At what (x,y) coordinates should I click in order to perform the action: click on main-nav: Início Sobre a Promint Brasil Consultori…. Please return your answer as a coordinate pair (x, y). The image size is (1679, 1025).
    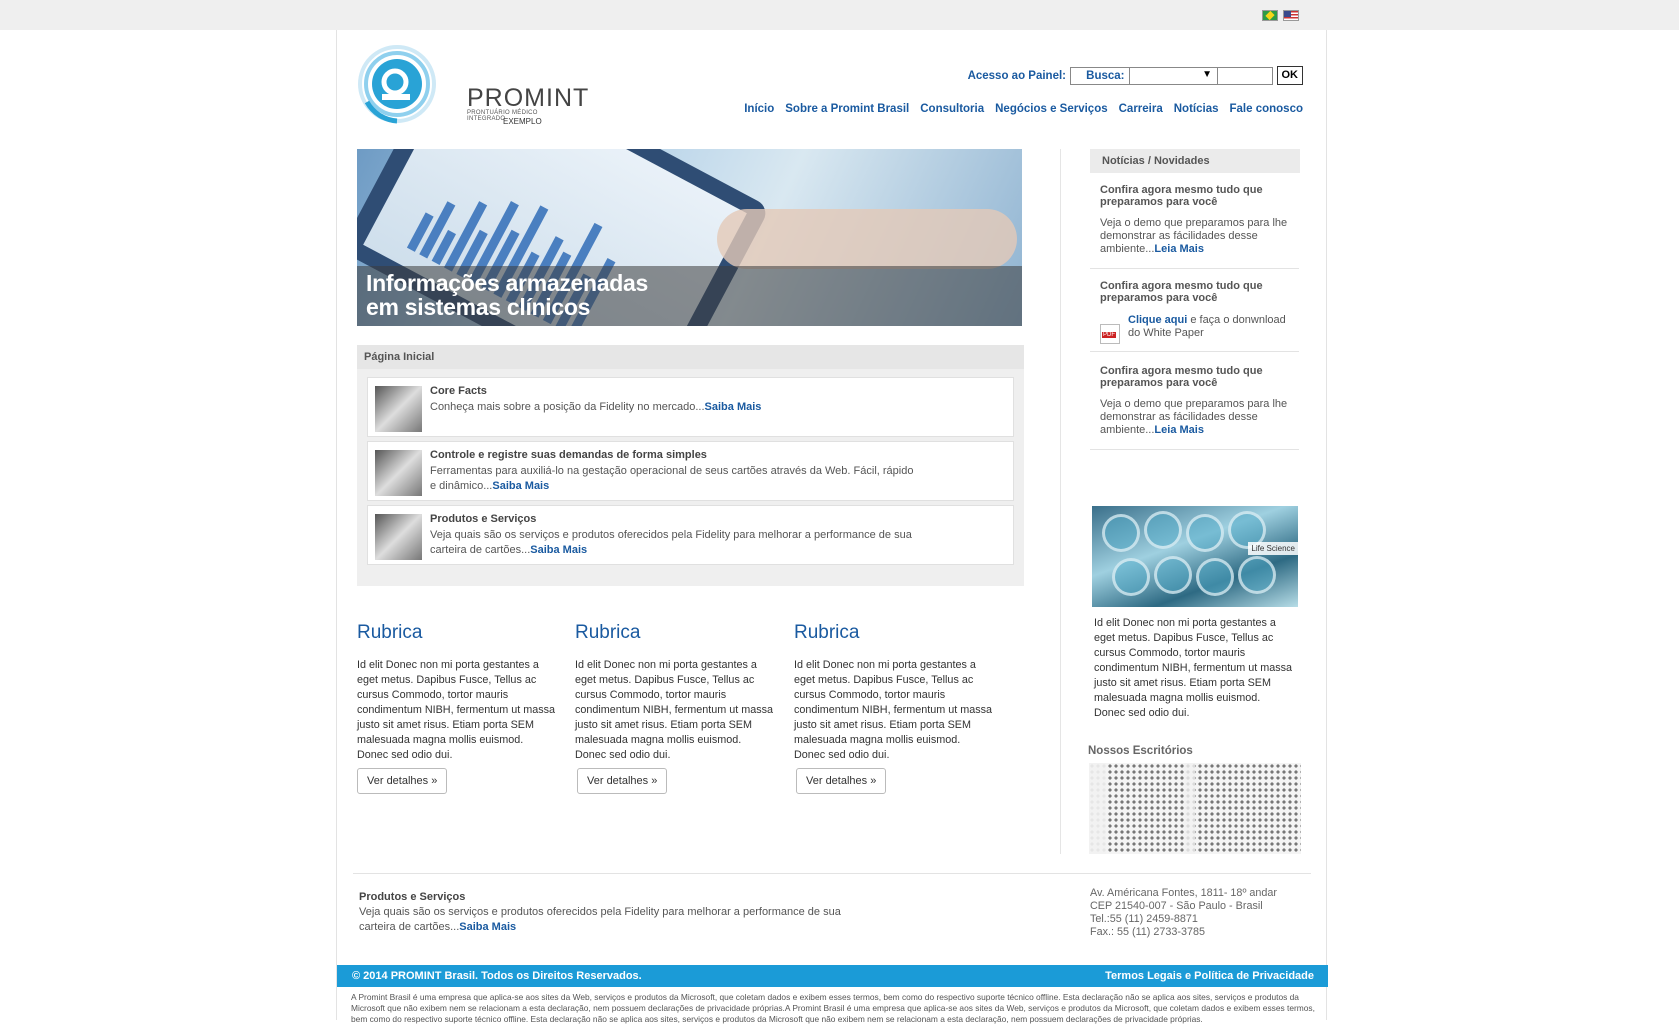
    Looking at the image, I should click on (1023, 109).